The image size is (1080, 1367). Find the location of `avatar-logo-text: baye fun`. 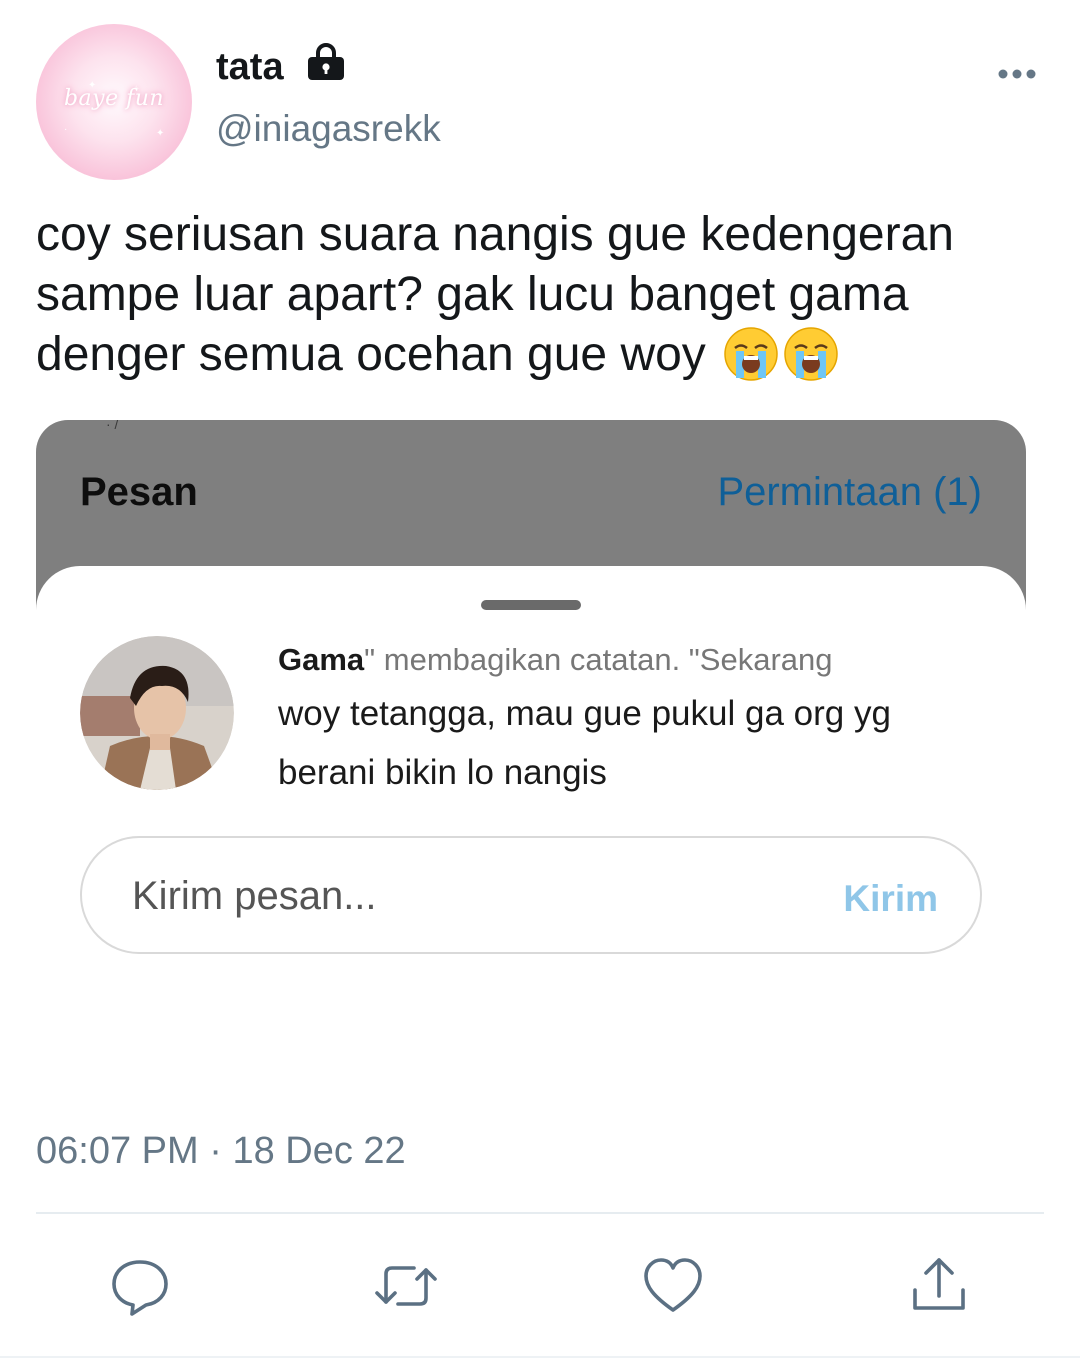

avatar-logo-text: baye fun is located at coordinates (114, 98).